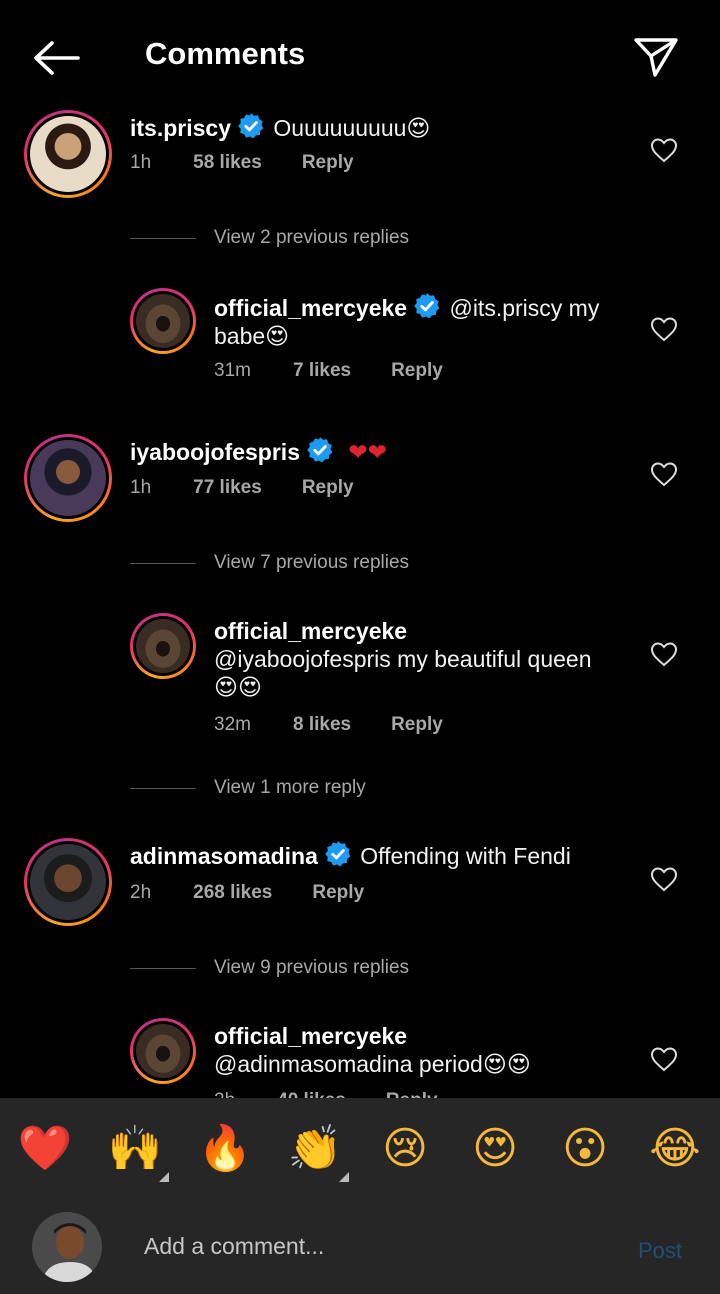 The width and height of the screenshot is (720, 1294). I want to click on red-heart-emoji: ❤️, so click(45, 1148).